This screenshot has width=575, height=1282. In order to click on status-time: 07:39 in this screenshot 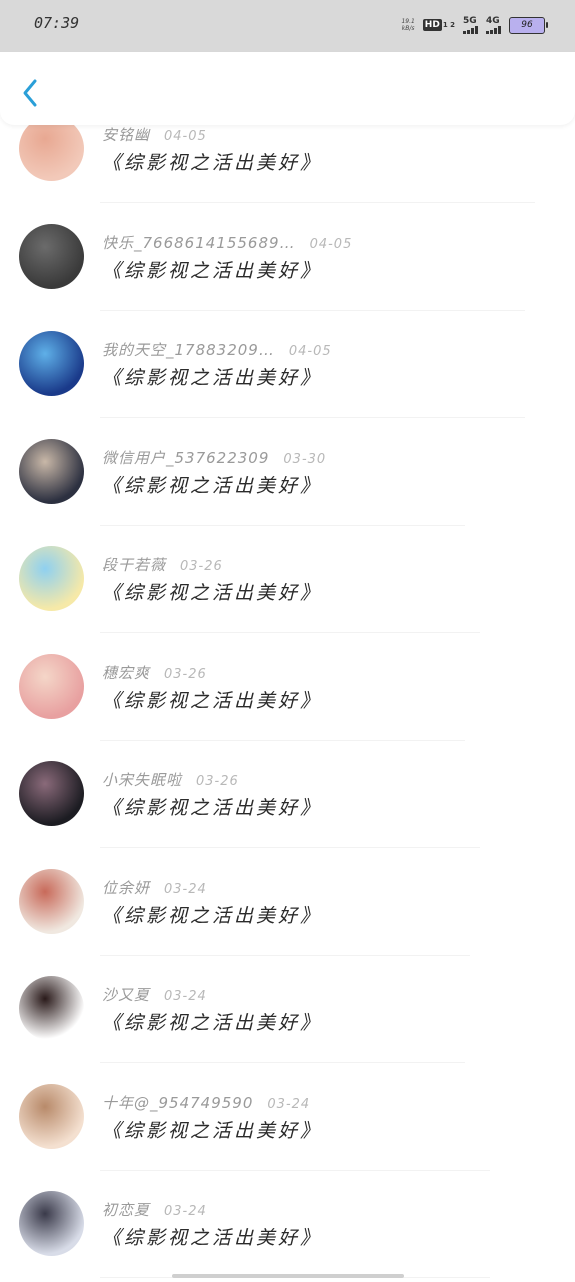, I will do `click(57, 23)`.